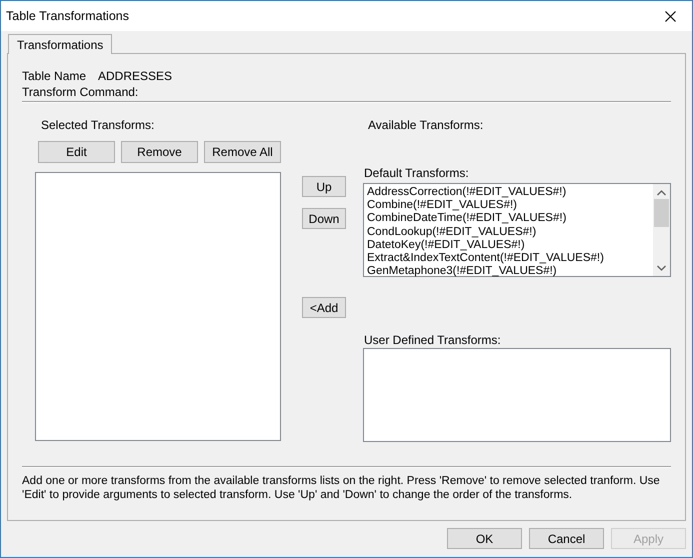  I want to click on default-transforms-label: Default Transforms:, so click(416, 173).